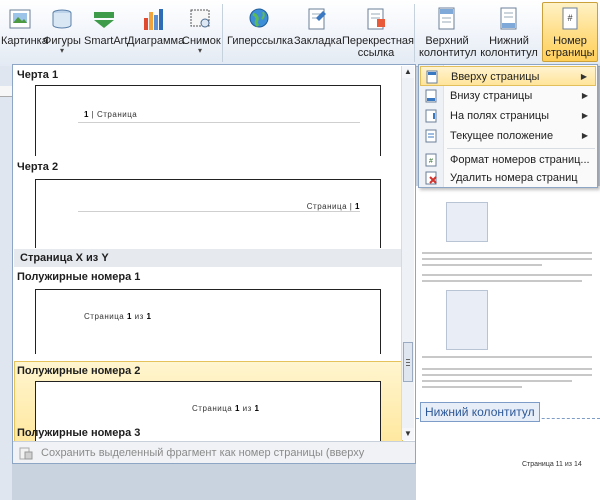 Image resolution: width=600 pixels, height=500 pixels. What do you see at coordinates (208, 321) in the screenshot?
I see `gallery-item-bold-numbers-1: Страница 1 из 1` at bounding box center [208, 321].